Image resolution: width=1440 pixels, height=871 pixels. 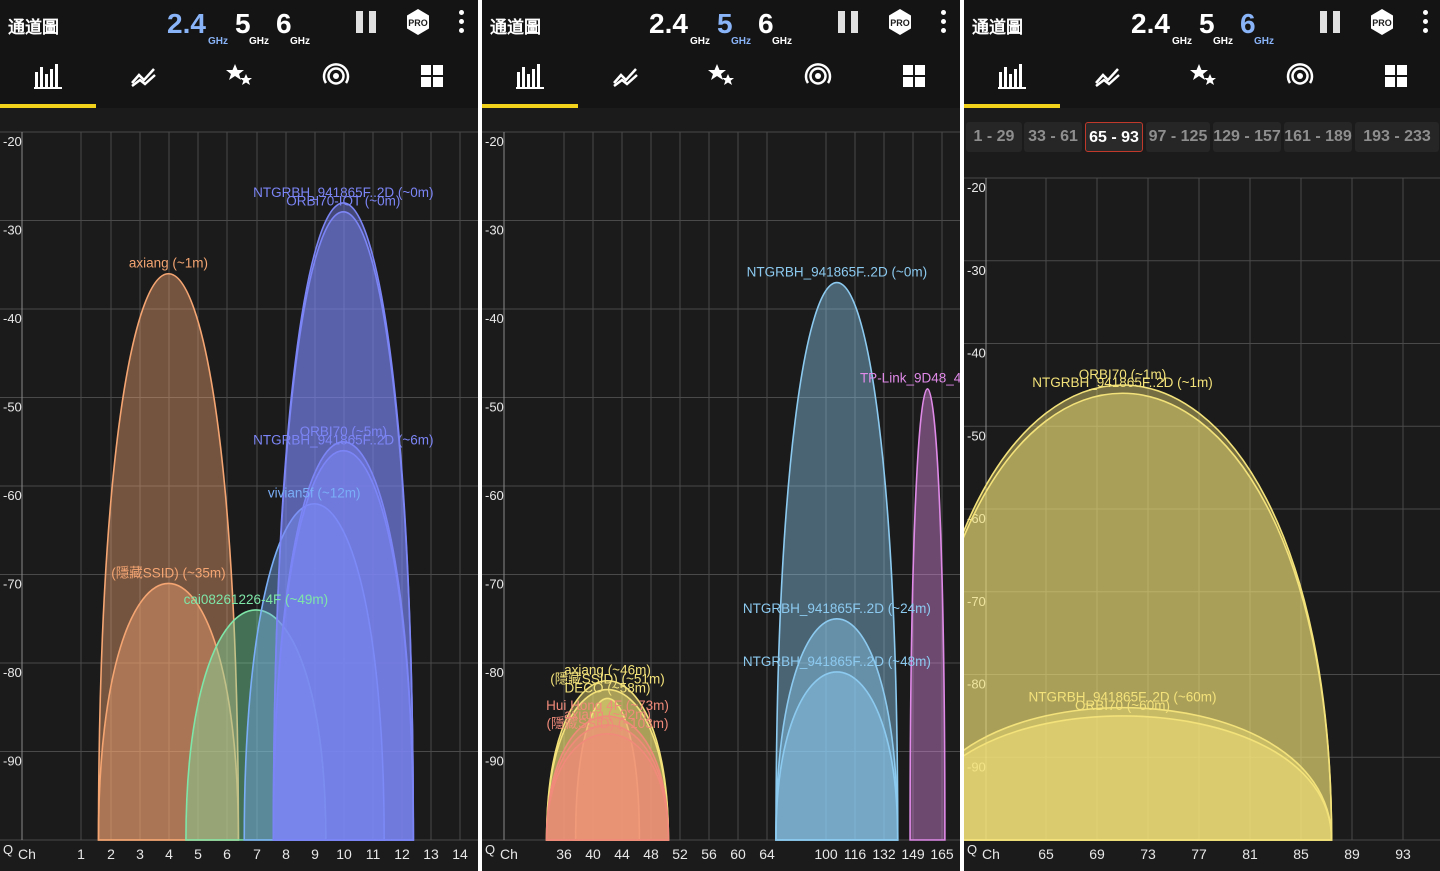 I want to click on x-tick-label: 8, so click(x=286, y=854).